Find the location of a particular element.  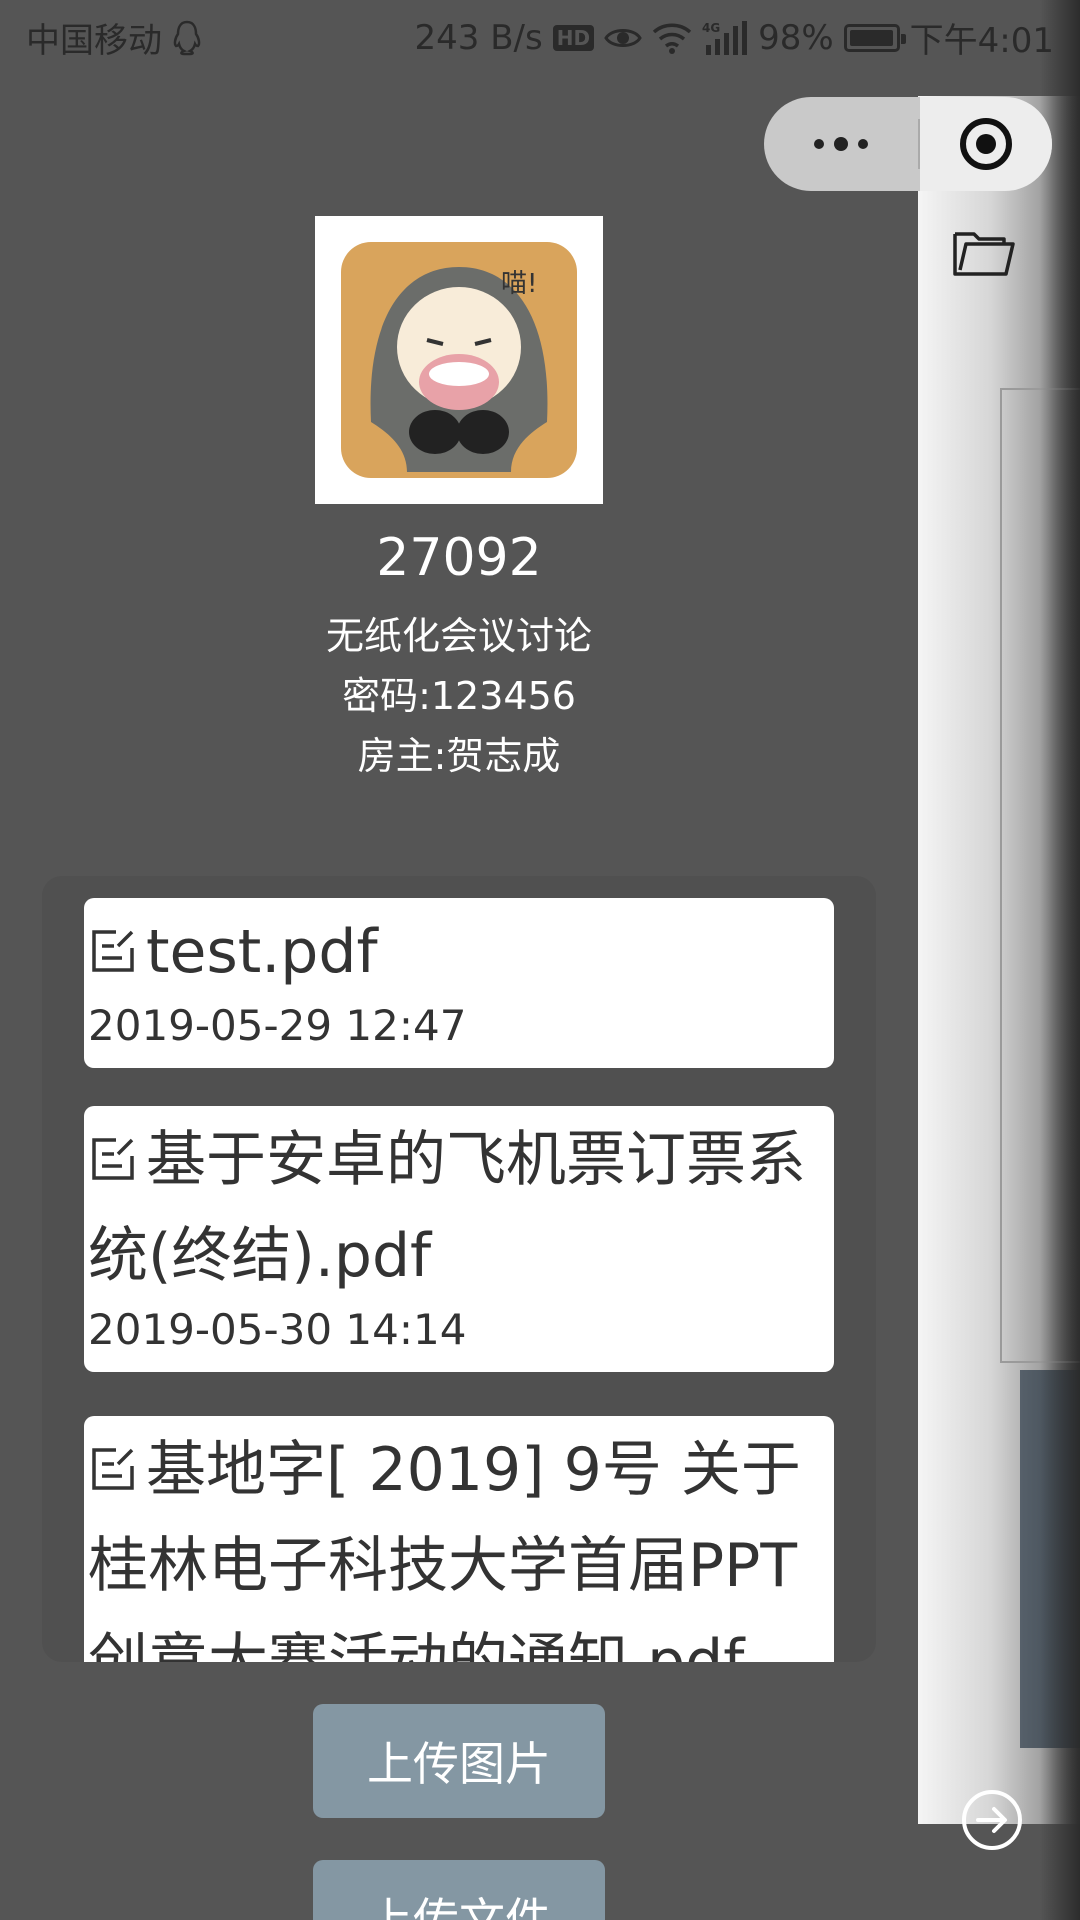

carrier-label: 中国移动 is located at coordinates (94, 41).